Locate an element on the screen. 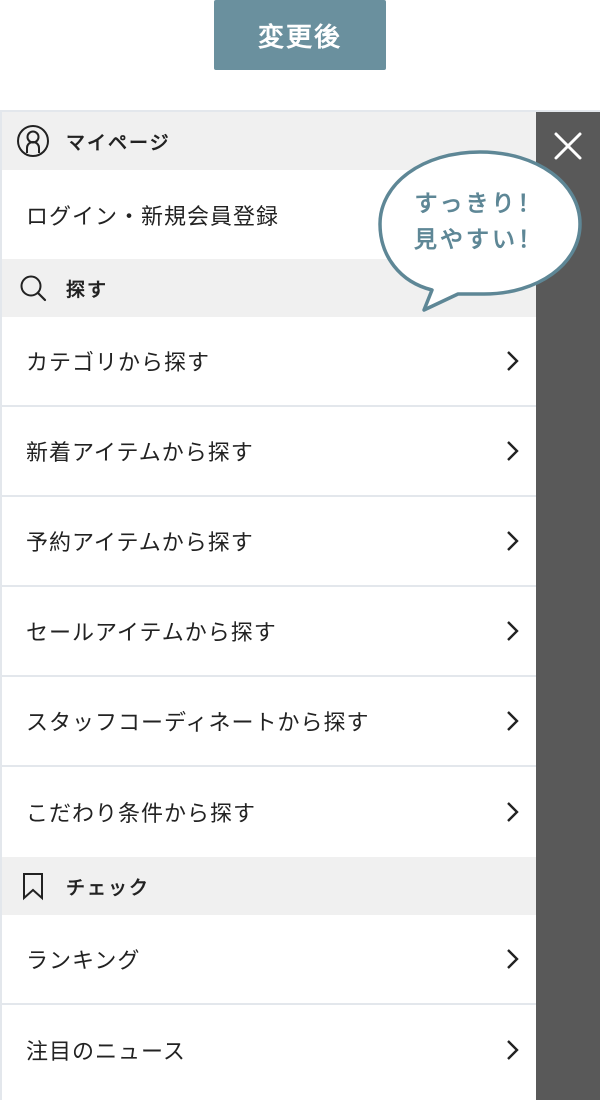  menu-item-label: ランキング is located at coordinates (83, 961).